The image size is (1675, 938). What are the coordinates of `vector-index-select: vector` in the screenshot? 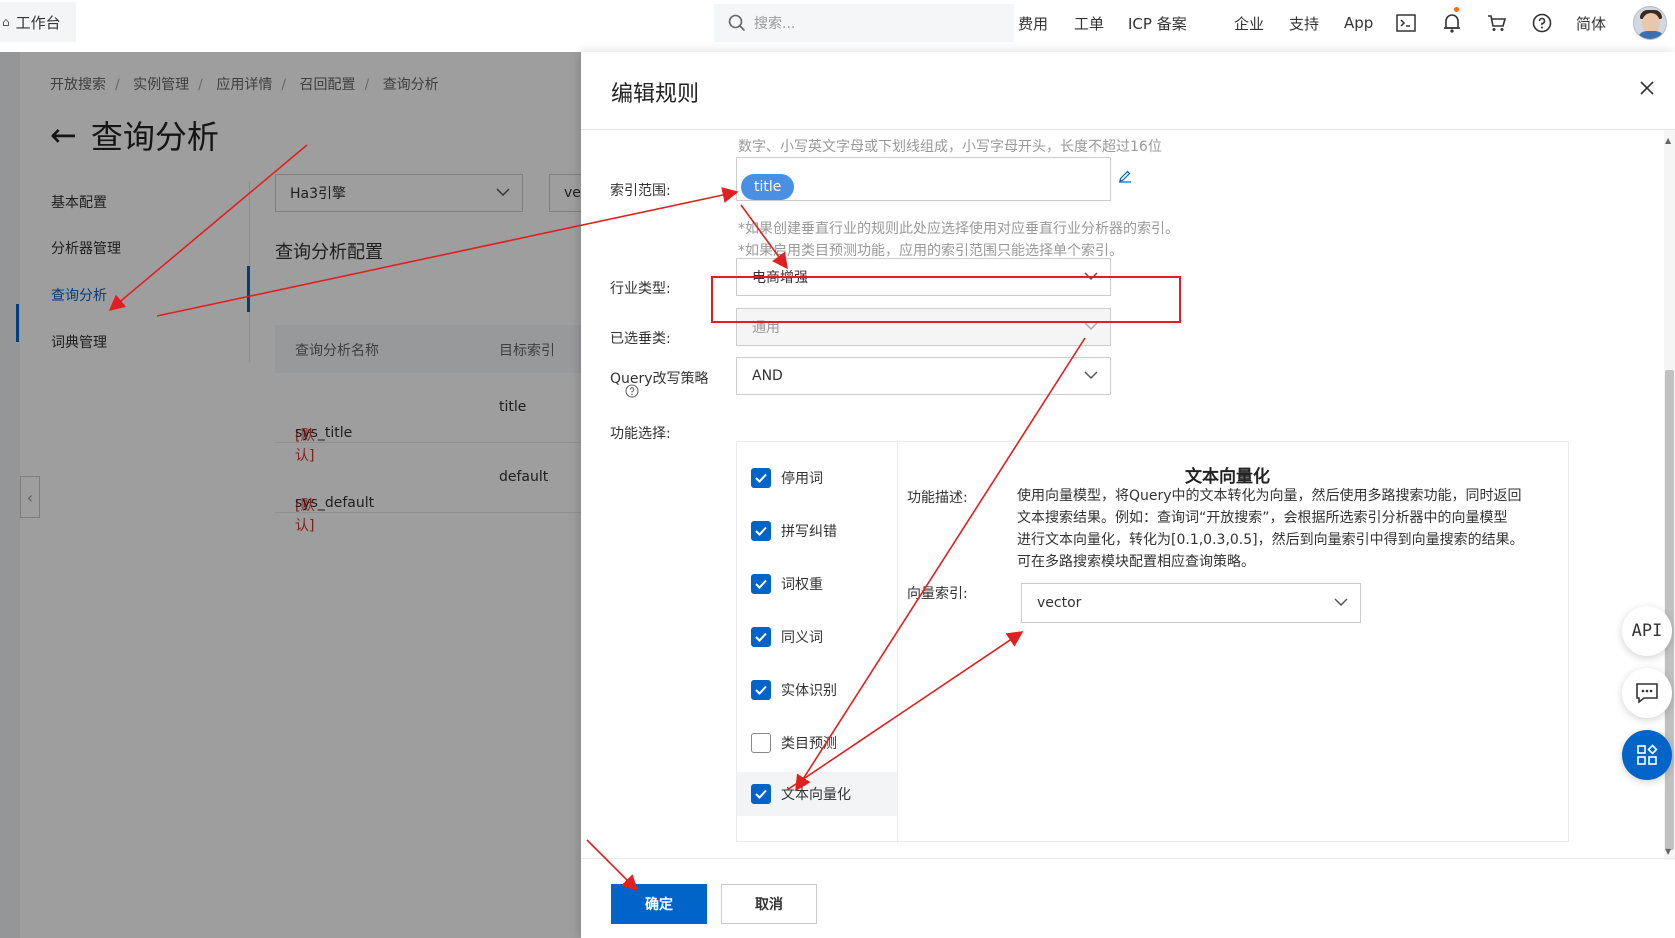 It's located at (1191, 603).